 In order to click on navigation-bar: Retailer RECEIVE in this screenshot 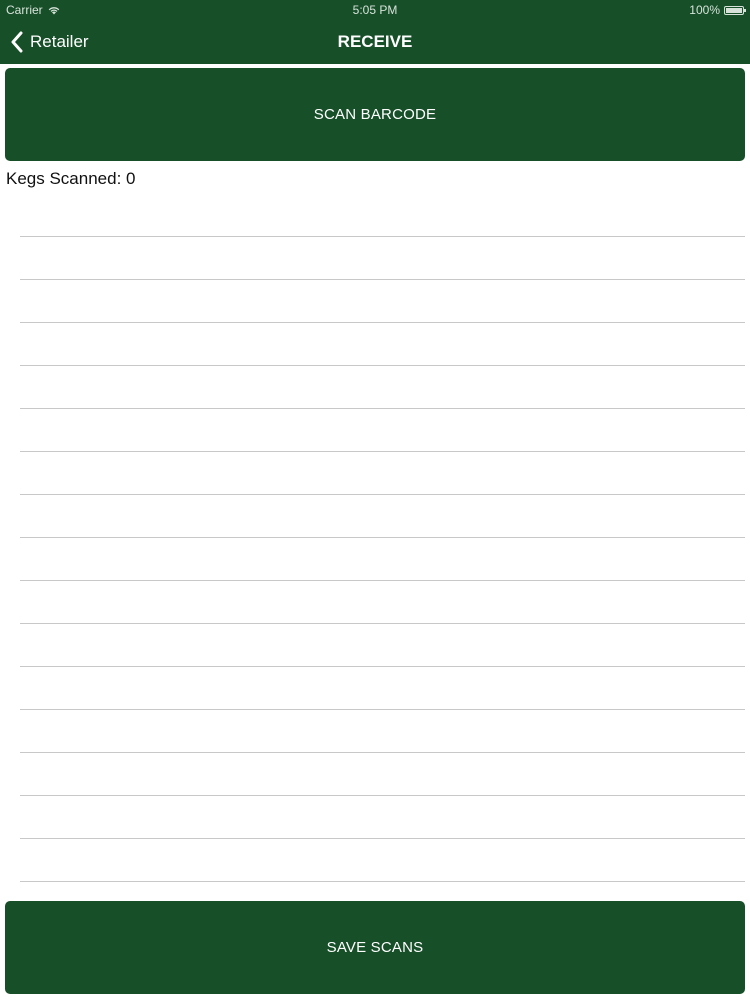, I will do `click(375, 42)`.